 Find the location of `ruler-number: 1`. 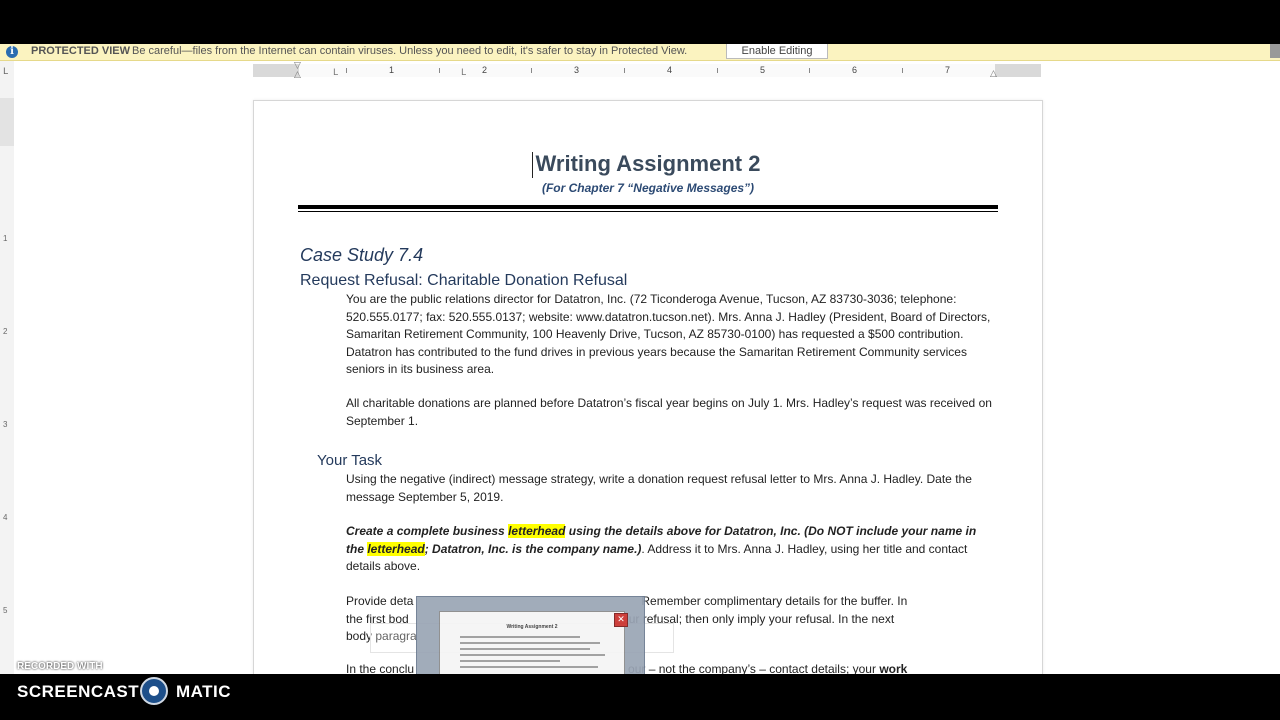

ruler-number: 1 is located at coordinates (392, 70).